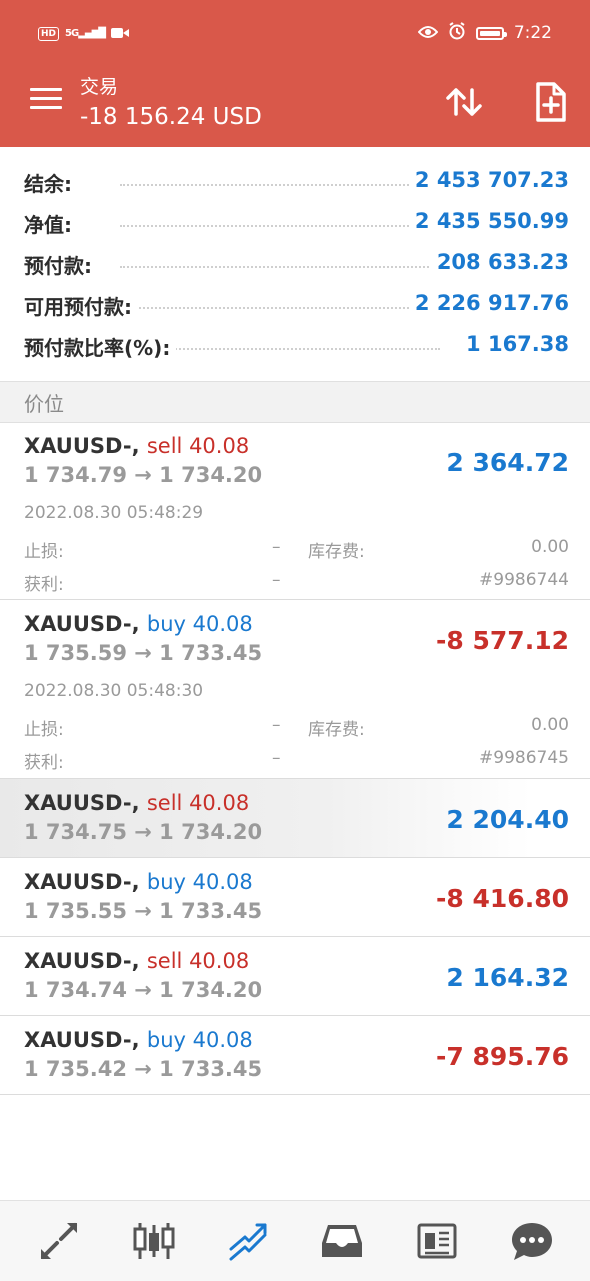 The image size is (590, 1281). Describe the element at coordinates (143, 911) in the screenshot. I see `position-prices: 1 735.55 → 1 733.45` at that location.